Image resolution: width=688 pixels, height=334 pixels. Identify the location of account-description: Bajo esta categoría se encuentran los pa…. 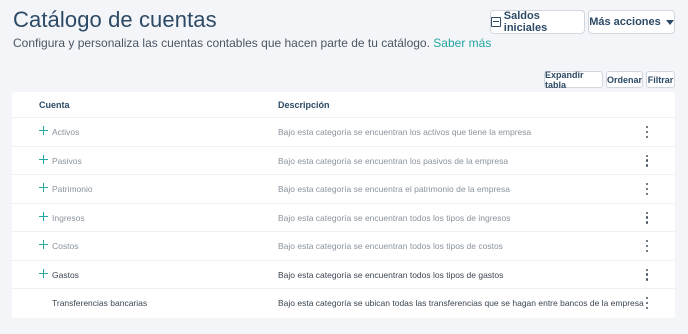
(393, 160).